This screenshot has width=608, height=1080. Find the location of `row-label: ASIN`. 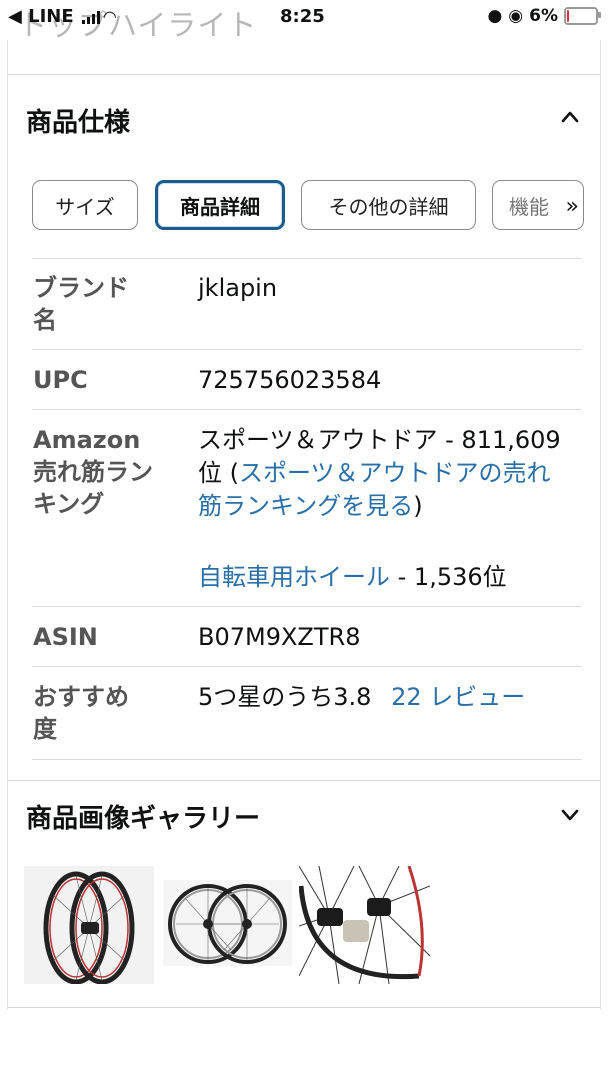

row-label: ASIN is located at coordinates (65, 637).